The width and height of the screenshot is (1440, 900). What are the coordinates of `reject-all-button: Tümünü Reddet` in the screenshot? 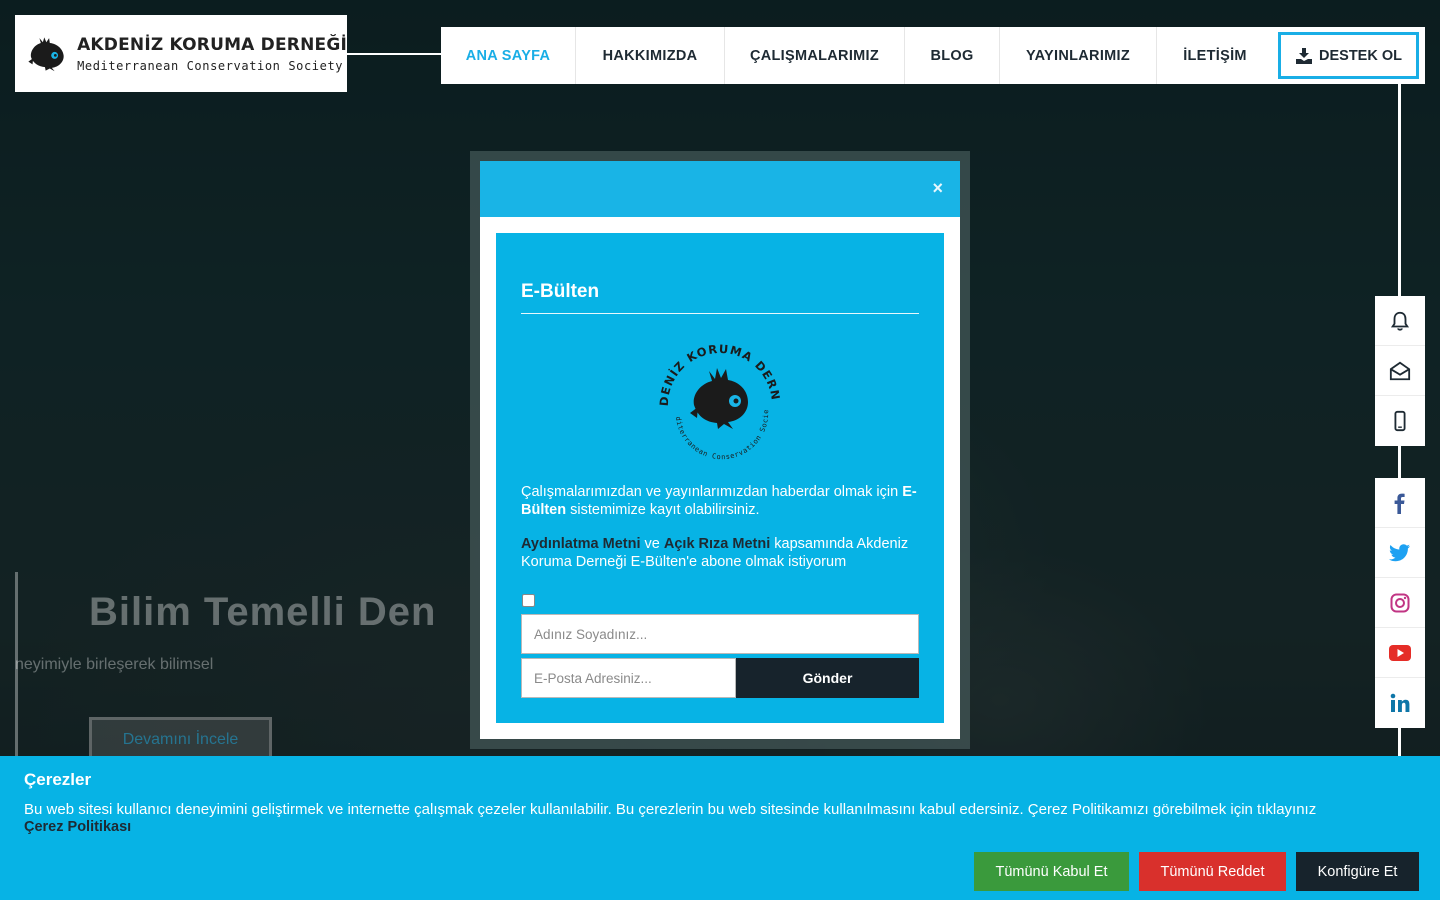 It's located at (1212, 871).